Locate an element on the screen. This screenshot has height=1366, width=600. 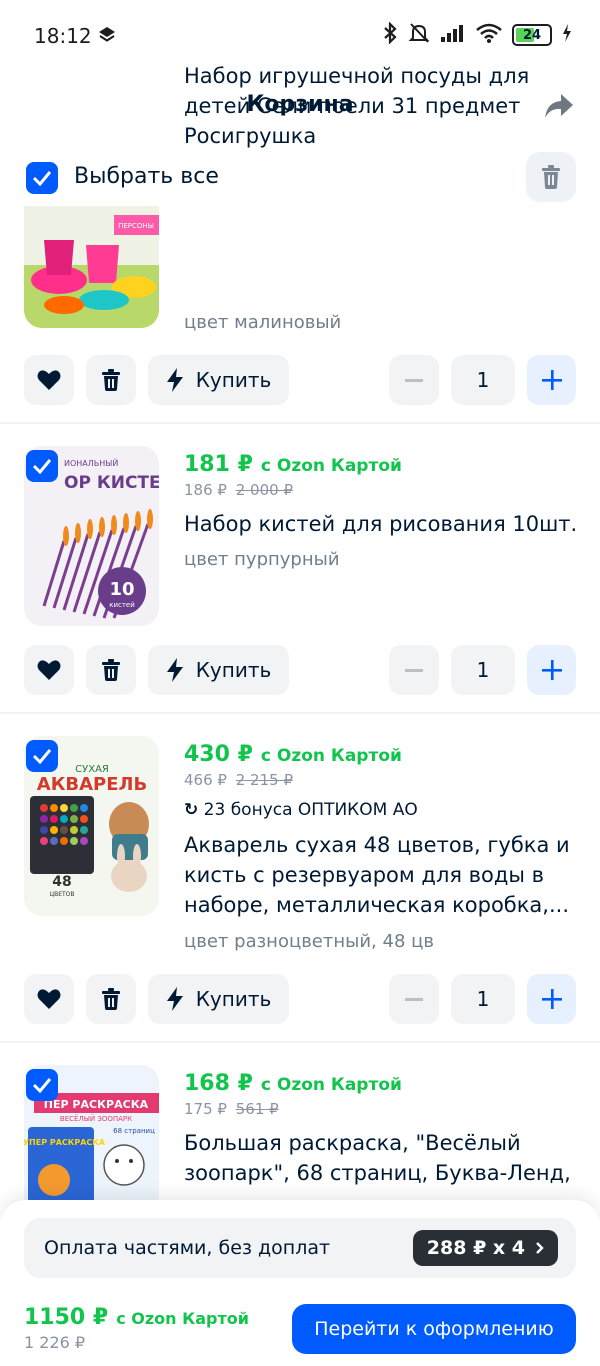
installments-pill: 288 ₽ x 4 is located at coordinates (485, 1248).